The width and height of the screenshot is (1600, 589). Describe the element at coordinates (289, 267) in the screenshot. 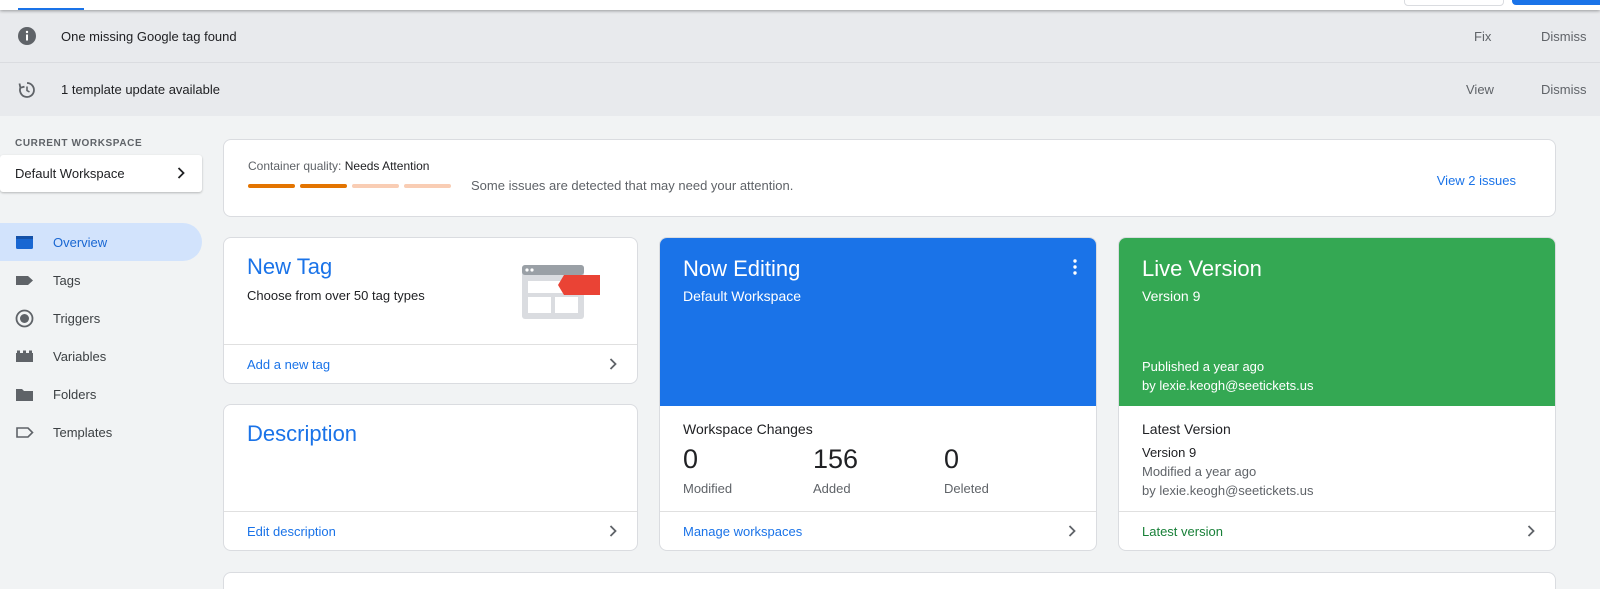

I see `new-tag-title: New Tag` at that location.